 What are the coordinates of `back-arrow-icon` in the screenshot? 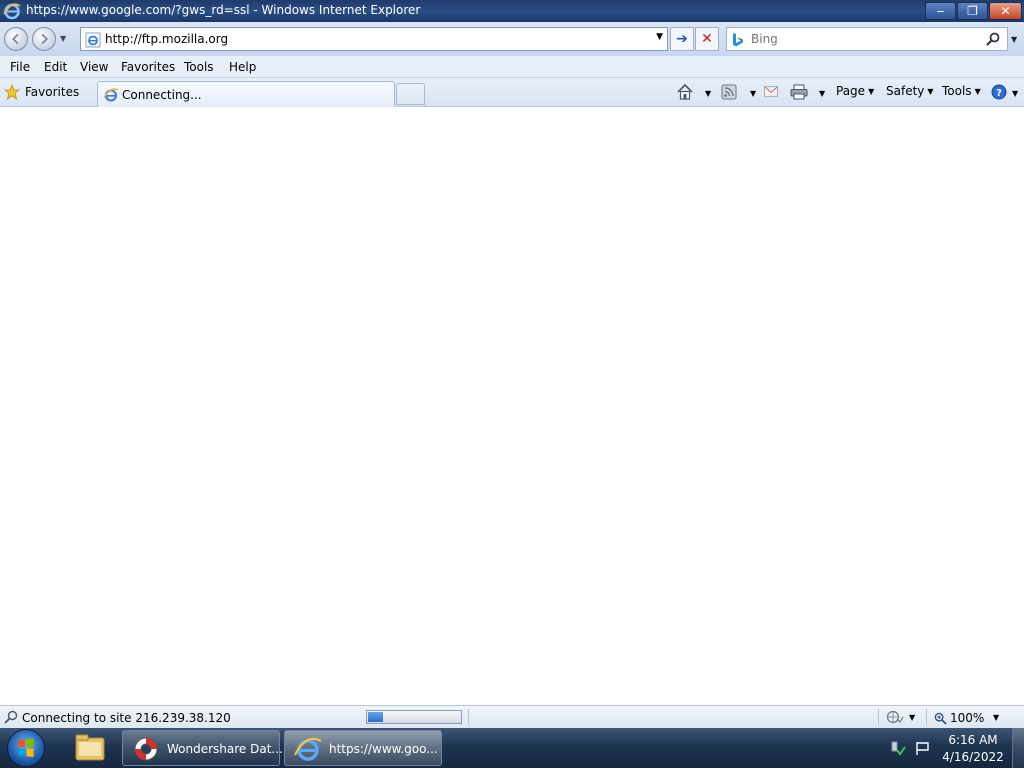 It's located at (15, 39).